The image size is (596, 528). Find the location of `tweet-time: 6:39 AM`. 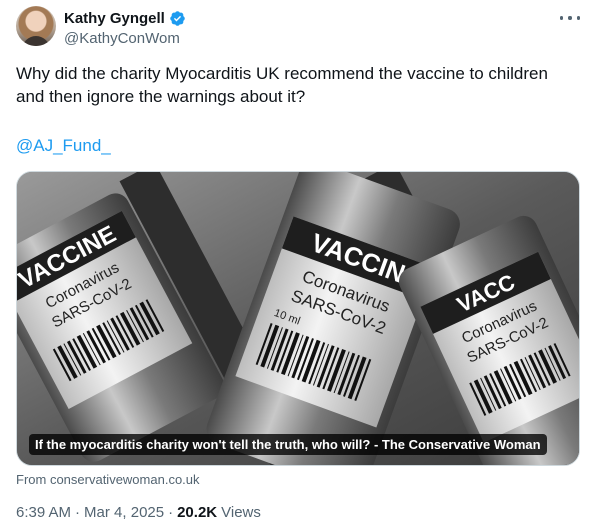

tweet-time: 6:39 AM is located at coordinates (43, 512).